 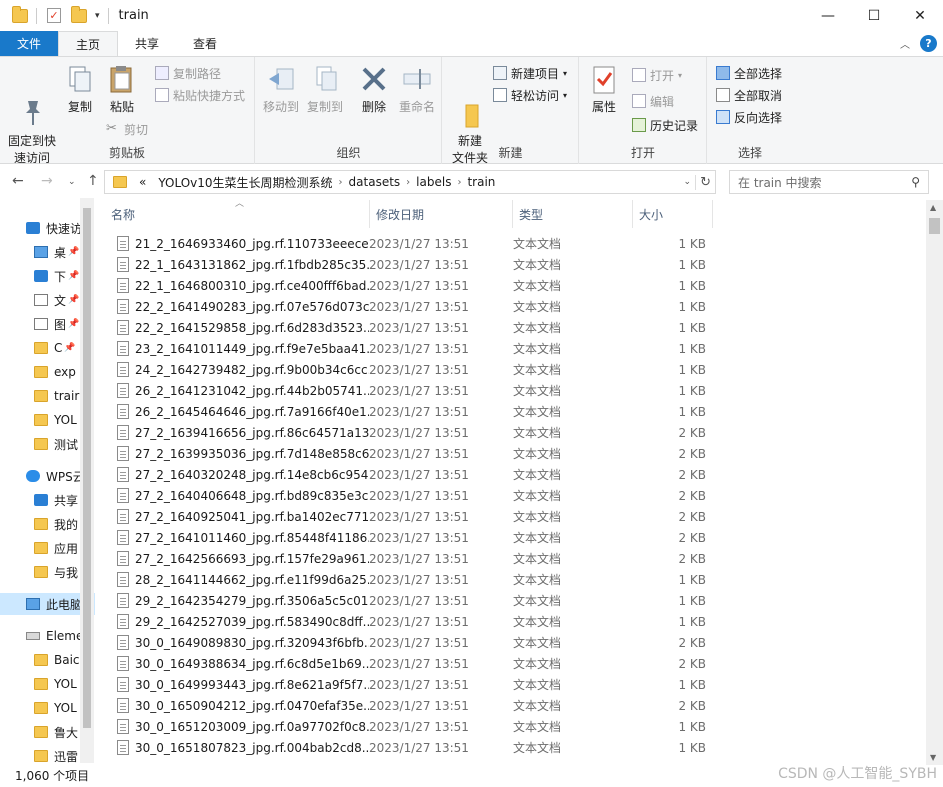 What do you see at coordinates (66, 500) in the screenshot?
I see `nav-item-label: 共享` at bounding box center [66, 500].